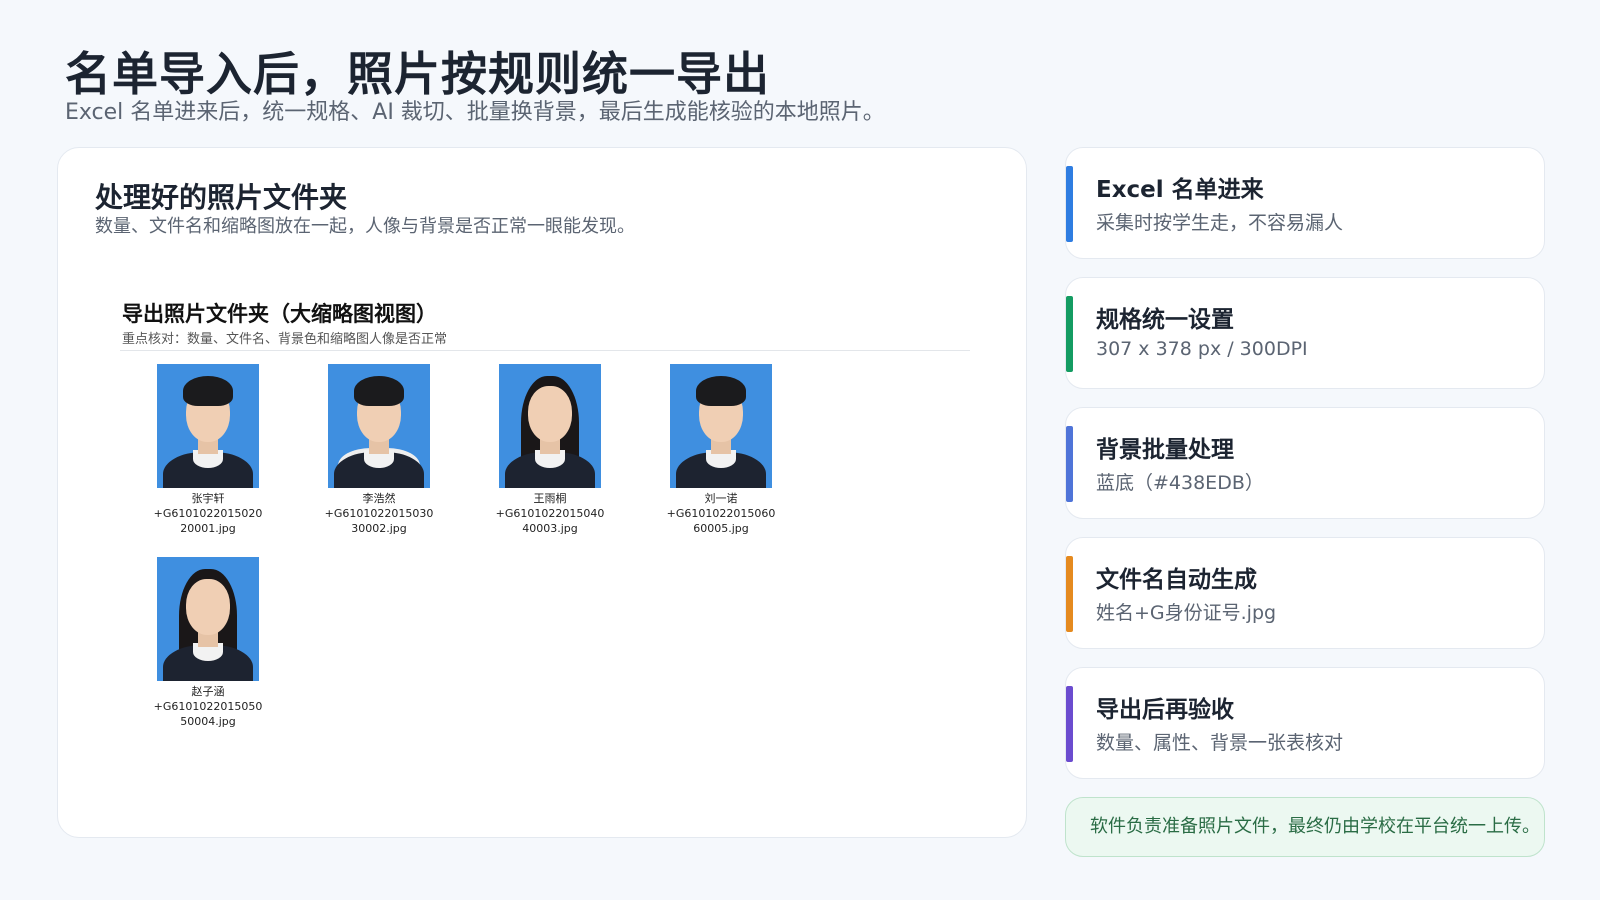 This screenshot has height=900, width=1600. Describe the element at coordinates (1165, 450) in the screenshot. I see `step-title: 背景批量处理` at that location.